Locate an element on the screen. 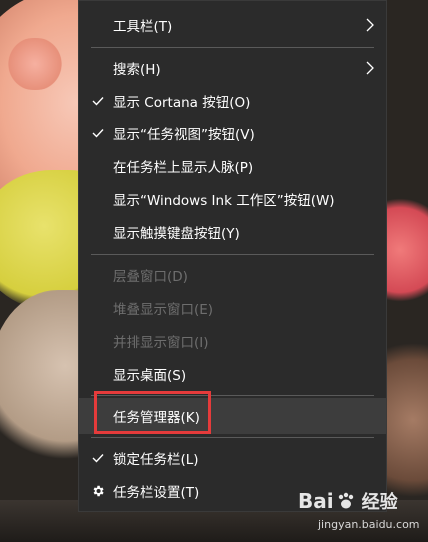 This screenshot has height=542, width=428. menu-item-show-desktop: 显示桌面(S) is located at coordinates (232, 374).